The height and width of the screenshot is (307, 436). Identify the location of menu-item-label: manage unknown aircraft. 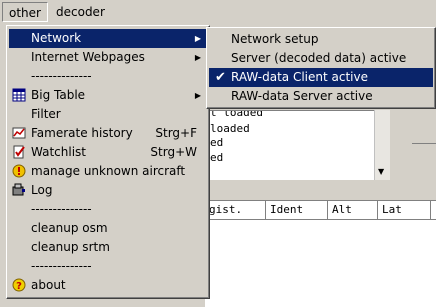
(108, 171).